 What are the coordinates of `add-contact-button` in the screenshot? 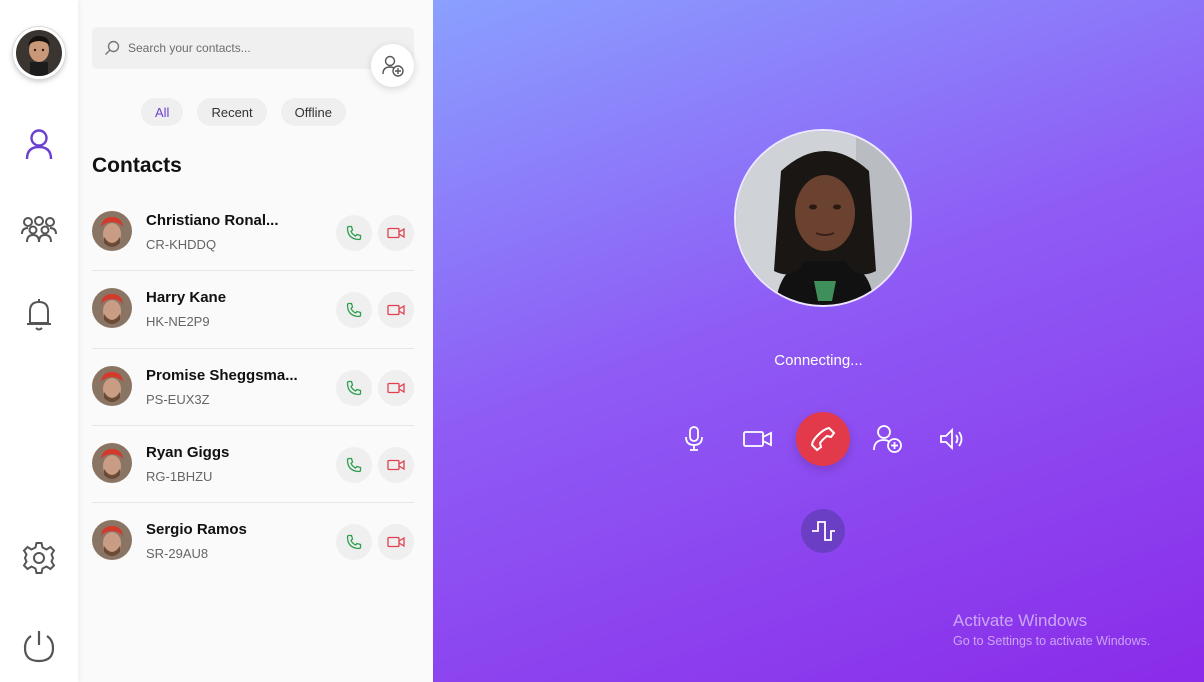 It's located at (392, 65).